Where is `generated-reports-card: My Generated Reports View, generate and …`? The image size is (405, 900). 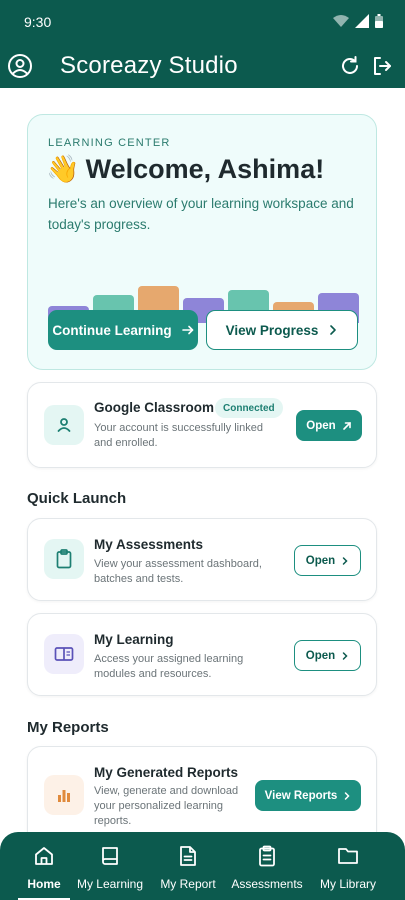 generated-reports-card: My Generated Reports View, generate and … is located at coordinates (202, 789).